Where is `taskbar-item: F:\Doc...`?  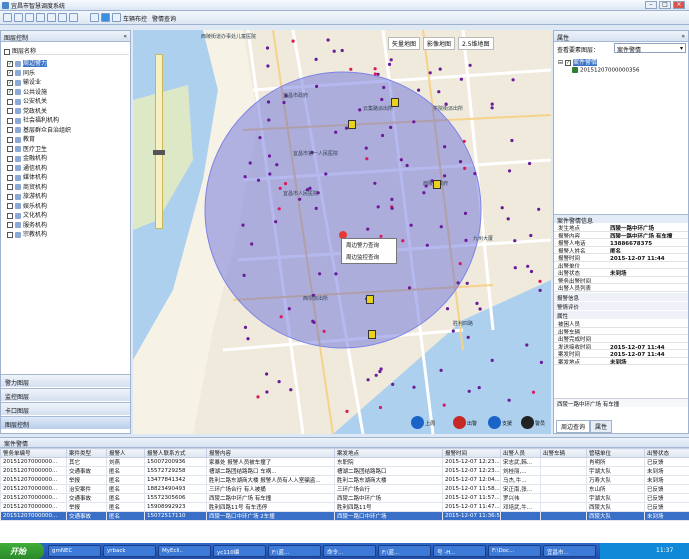 taskbar-item: F:\Doc... is located at coordinates (514, 551).